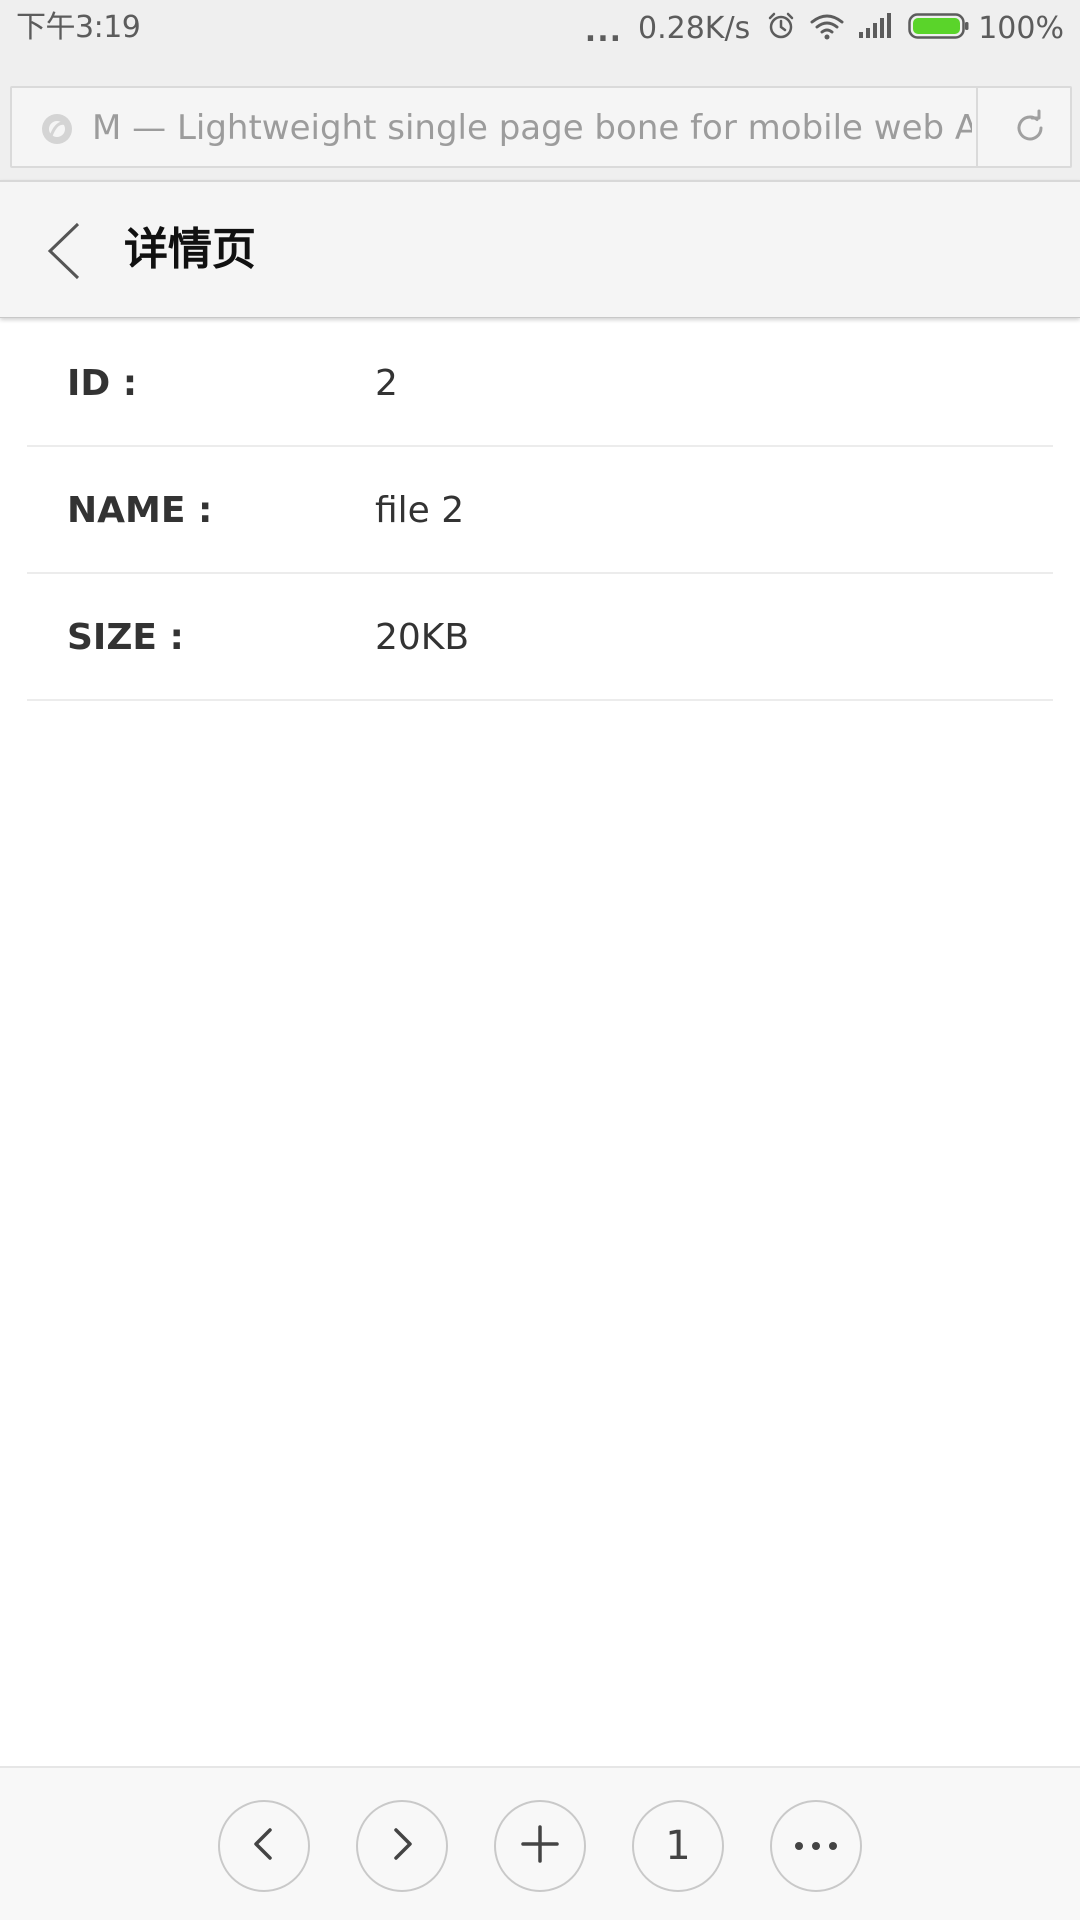  Describe the element at coordinates (540, 249) in the screenshot. I see `page-header: 详情页` at that location.